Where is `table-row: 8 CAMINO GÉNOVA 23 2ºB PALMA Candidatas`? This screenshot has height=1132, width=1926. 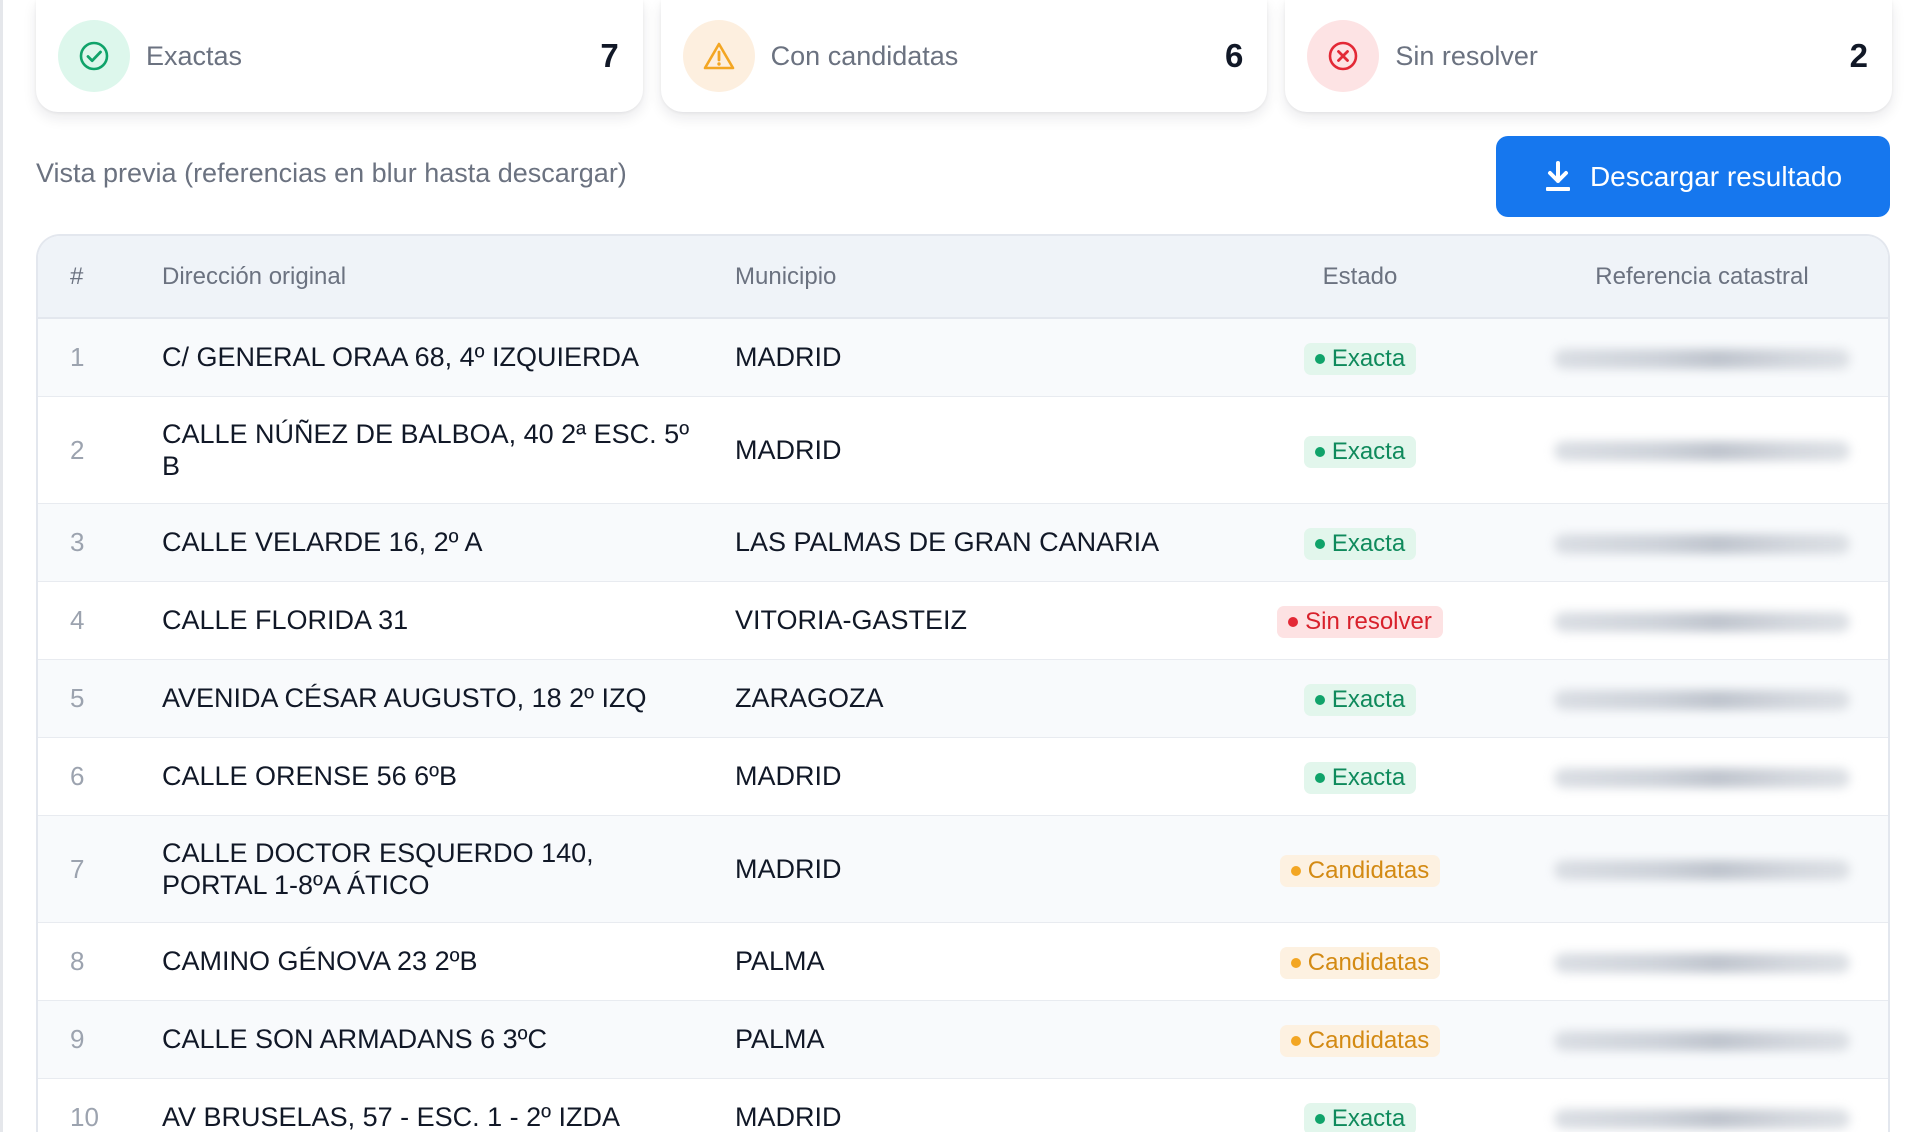
table-row: 8 CAMINO GÉNOVA 23 2ºB PALMA Candidatas is located at coordinates (963, 961).